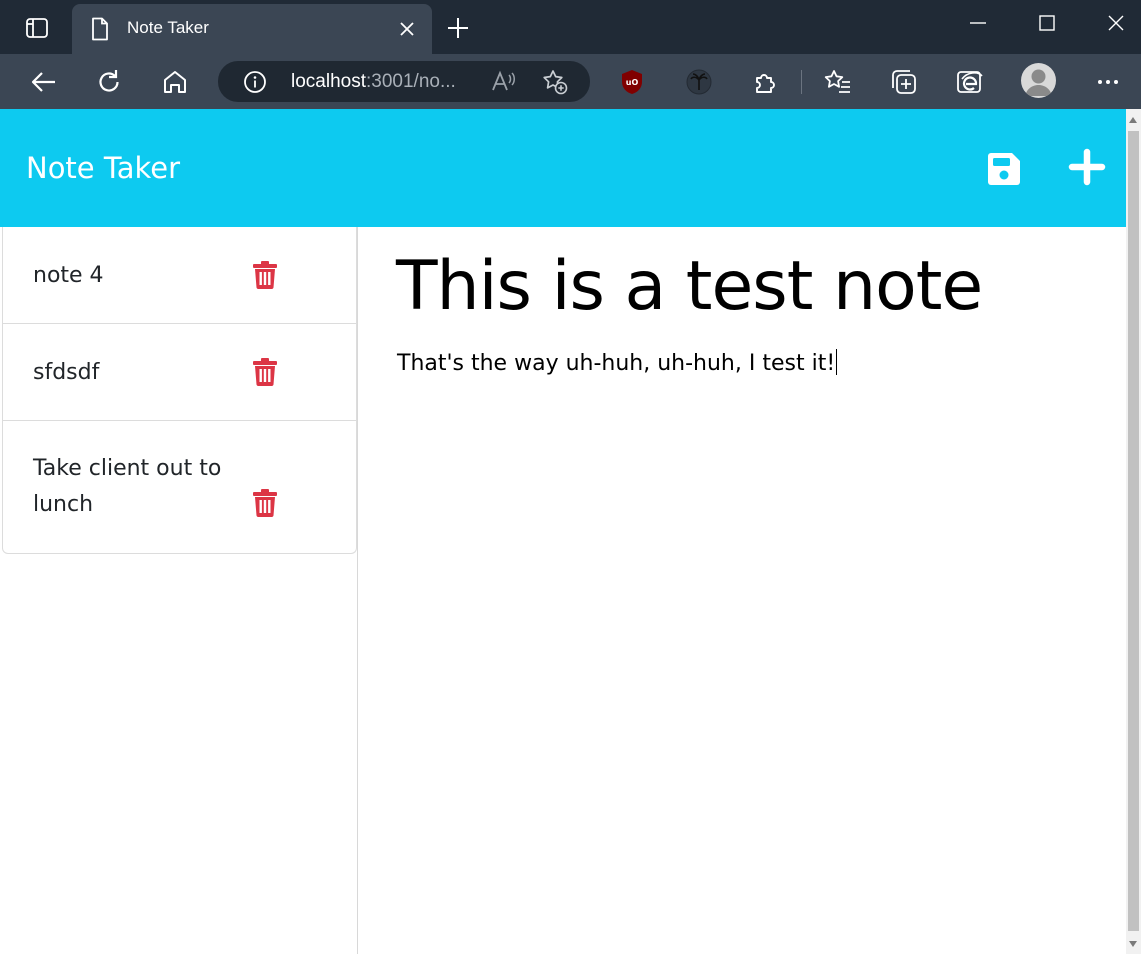 The height and width of the screenshot is (954, 1141). I want to click on back-arrow-icon, so click(43, 82).